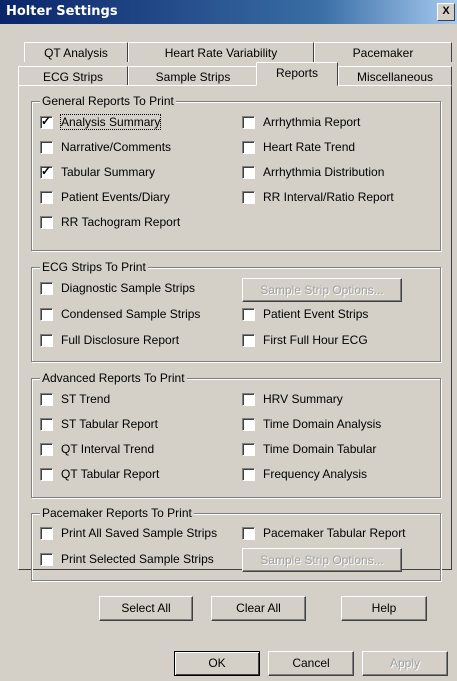  What do you see at coordinates (99, 424) in the screenshot?
I see `st-tabular-report-checkbox: ST Tabular Report` at bounding box center [99, 424].